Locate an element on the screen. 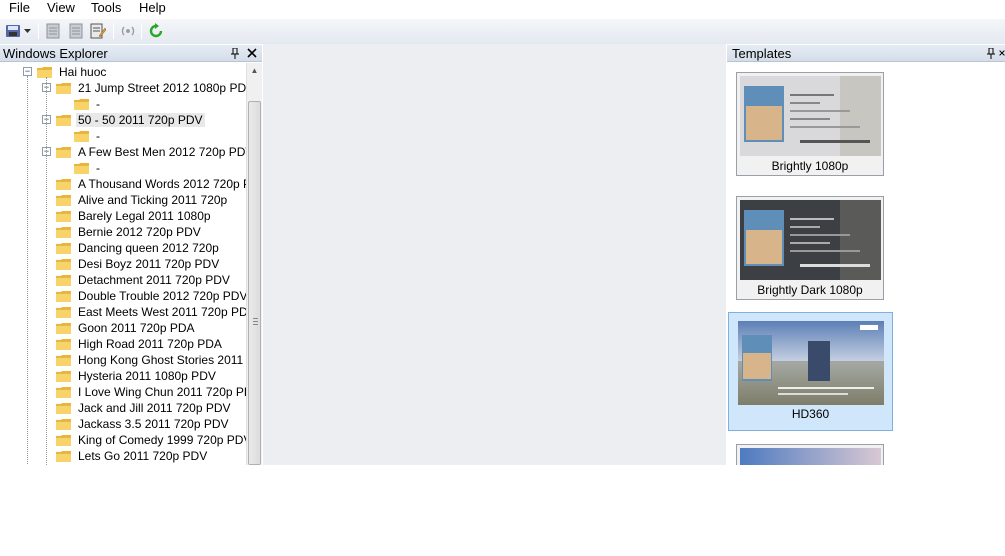 This screenshot has height=556, width=1005. scrollbar-thumb is located at coordinates (254, 283).